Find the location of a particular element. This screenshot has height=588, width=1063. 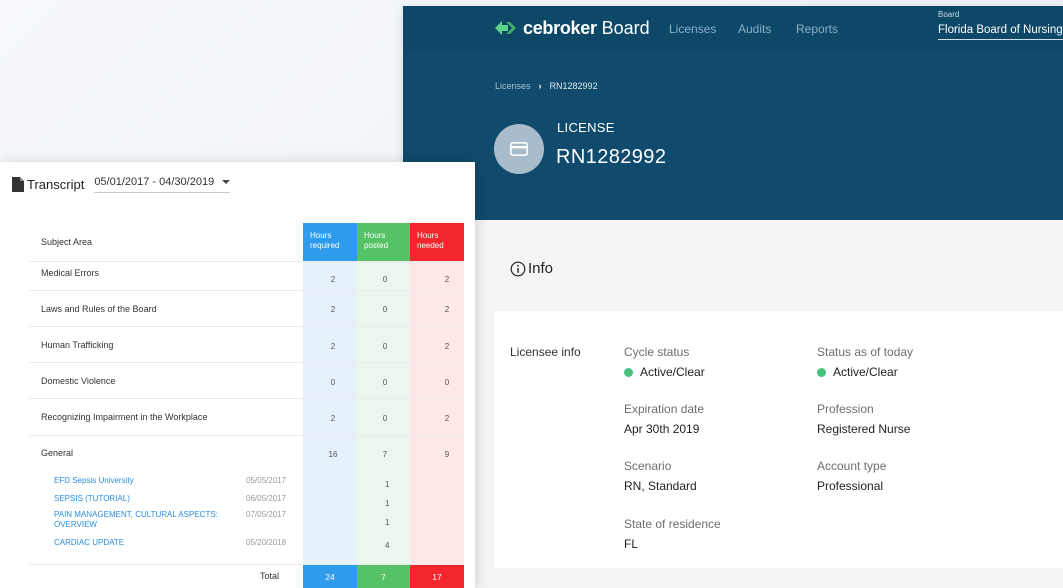

table-row-subject: General is located at coordinates (57, 453).